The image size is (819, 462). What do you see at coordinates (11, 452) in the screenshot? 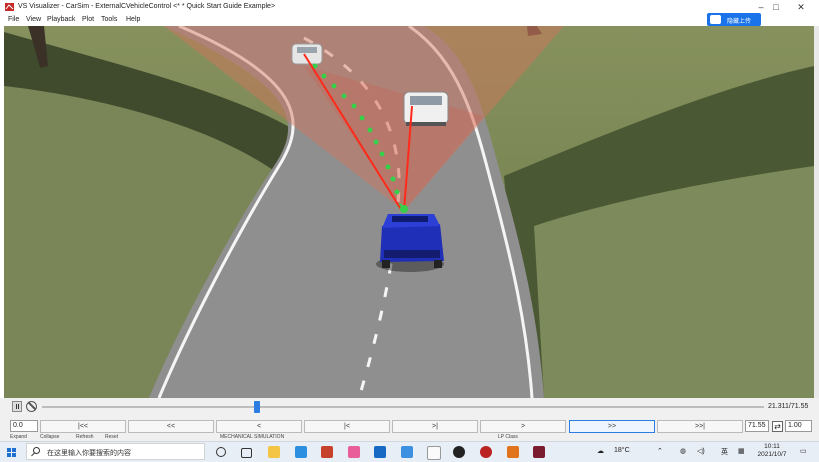
I see `windows-start-icon` at bounding box center [11, 452].